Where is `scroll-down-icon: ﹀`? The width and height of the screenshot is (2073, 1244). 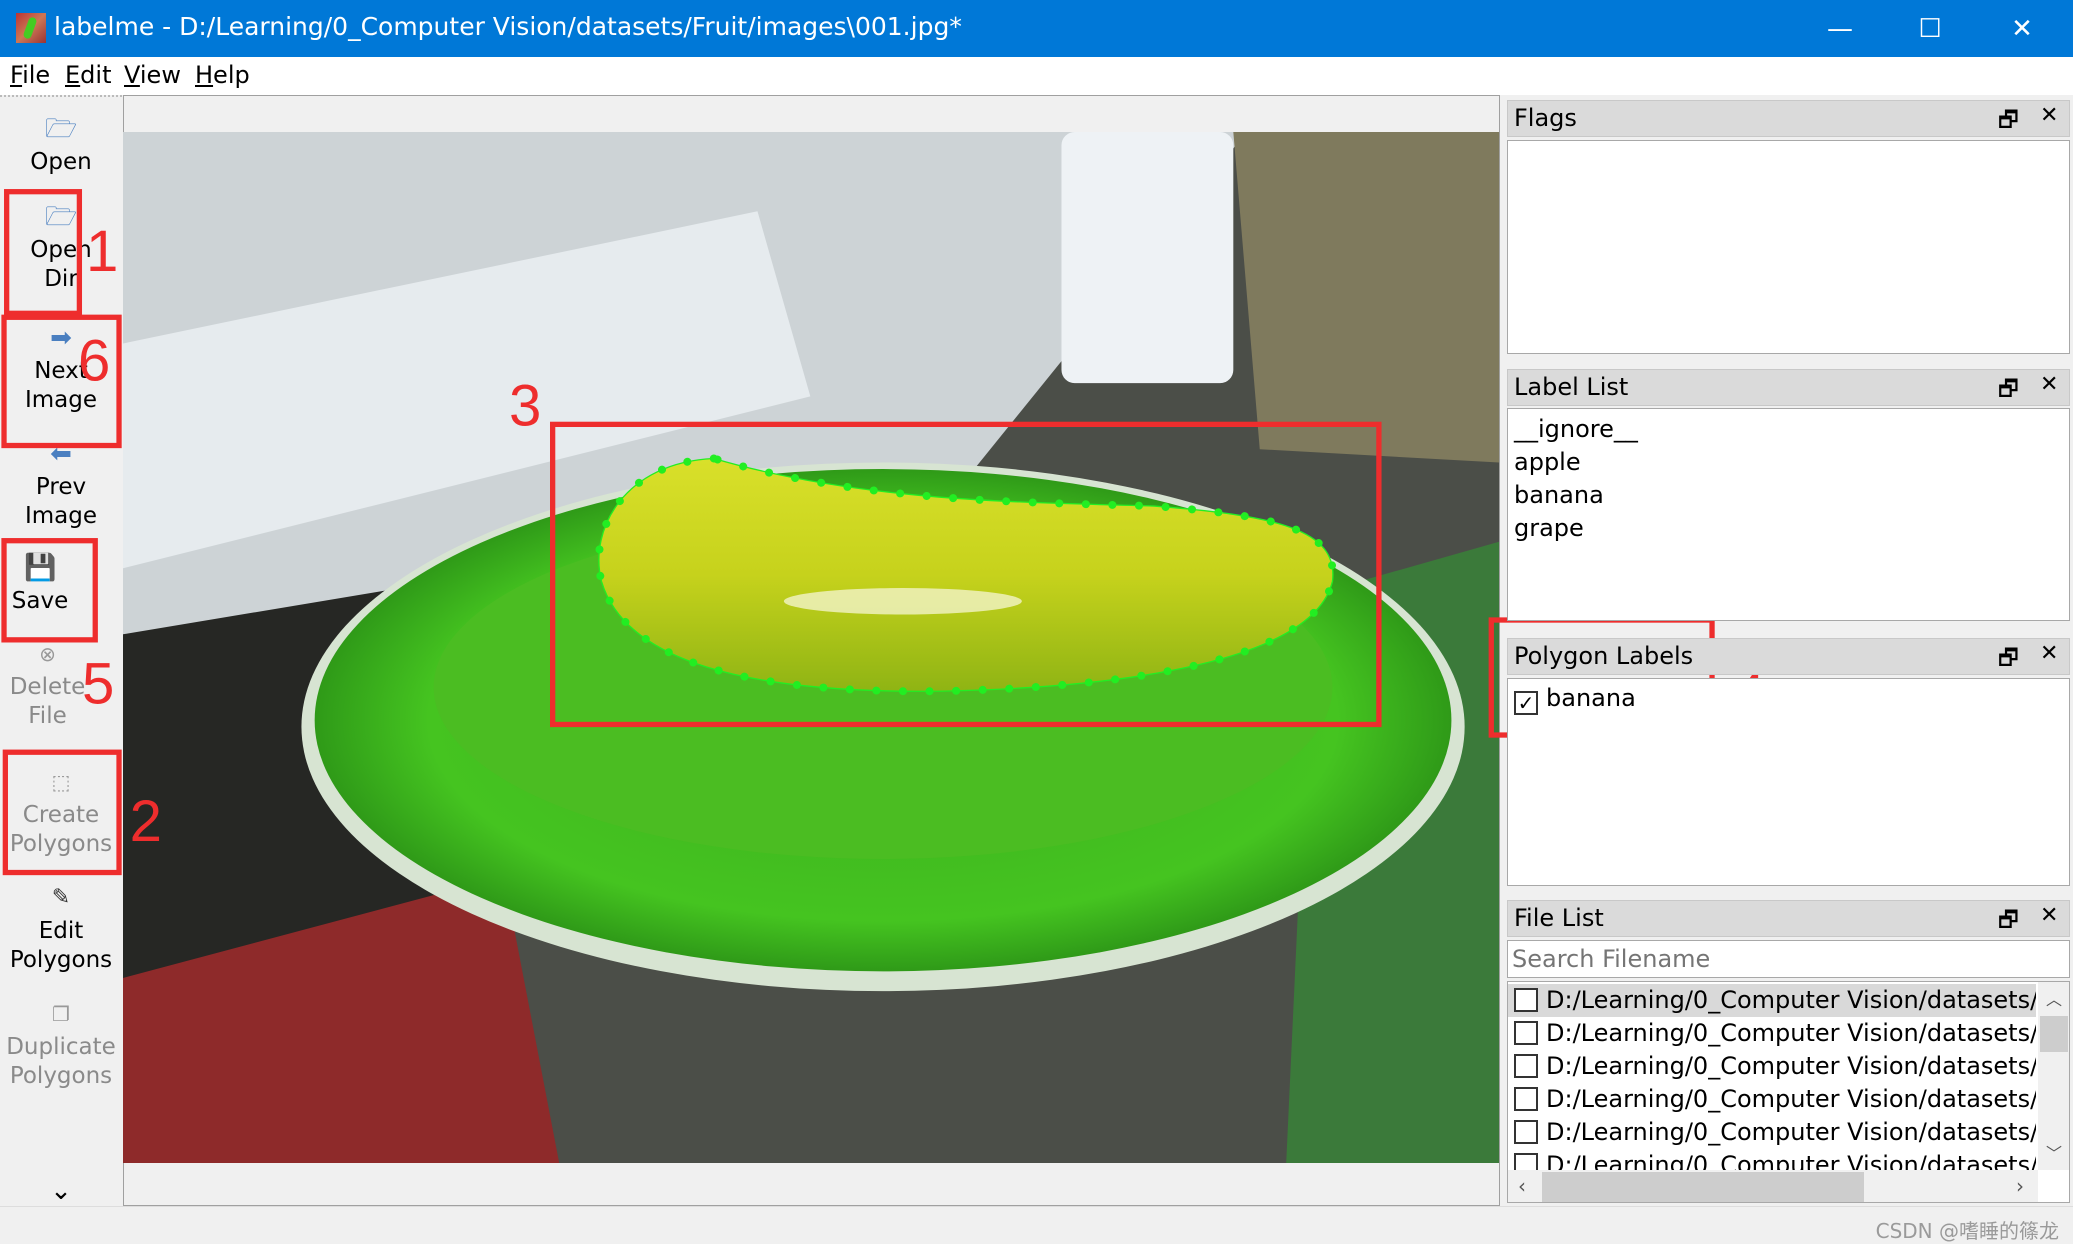 scroll-down-icon: ﹀ is located at coordinates (2054, 1152).